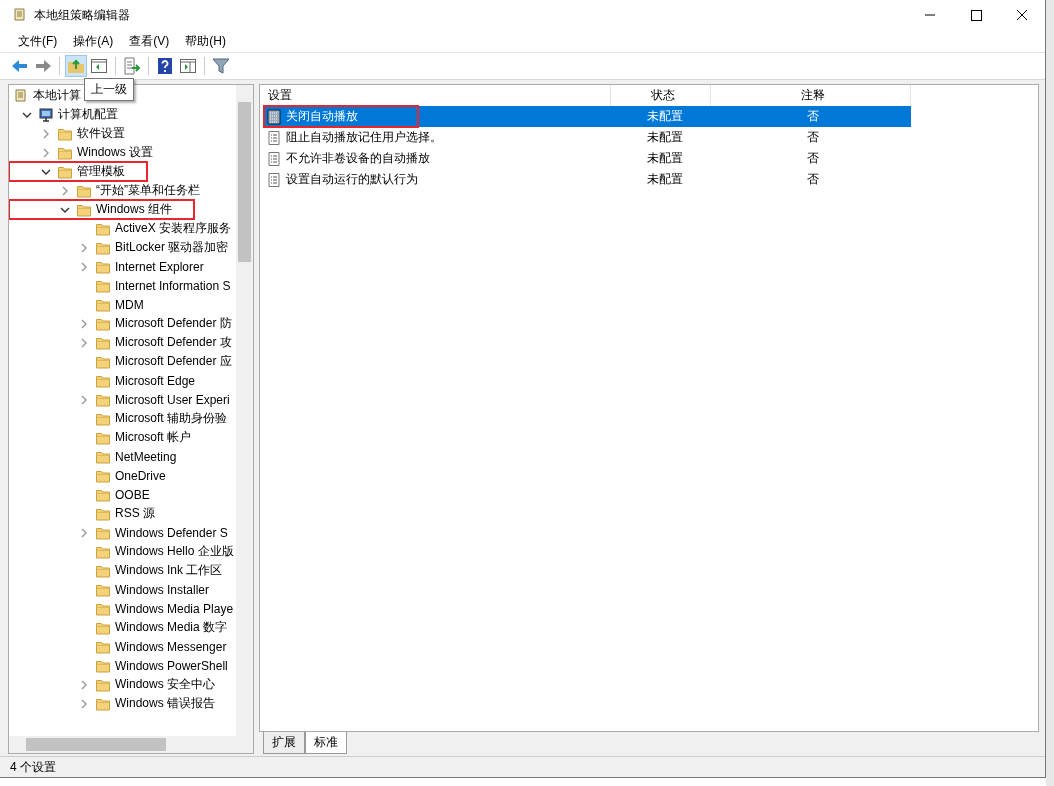  What do you see at coordinates (587, 116) in the screenshot?
I see `list-row: 关闭自动播放 未配置 否` at bounding box center [587, 116].